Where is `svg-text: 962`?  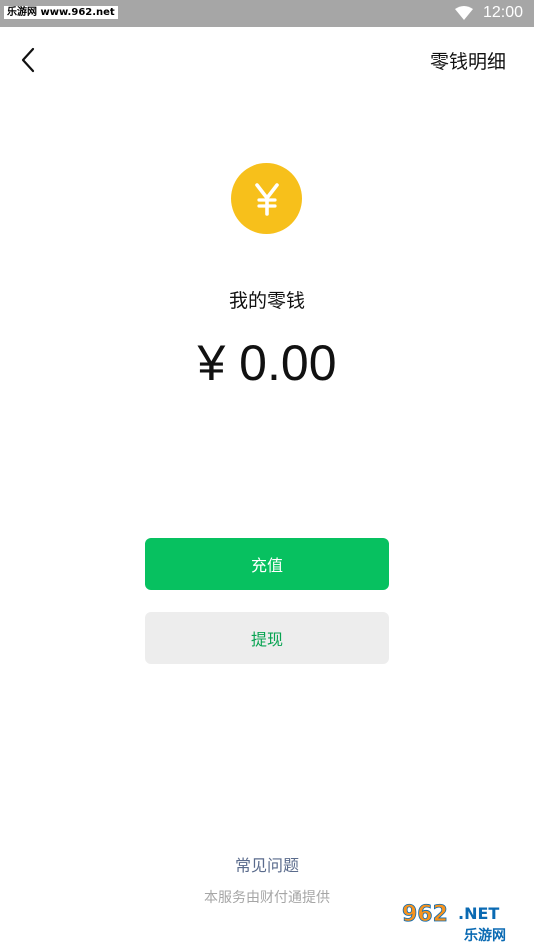 svg-text: 962 is located at coordinates (425, 914).